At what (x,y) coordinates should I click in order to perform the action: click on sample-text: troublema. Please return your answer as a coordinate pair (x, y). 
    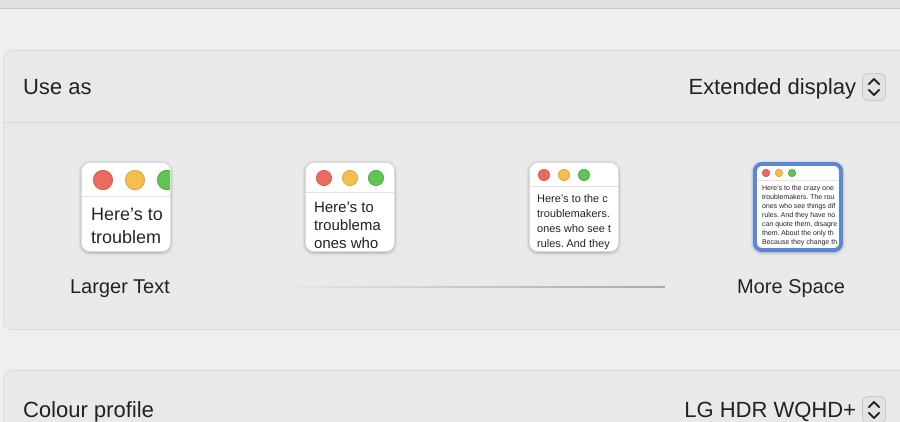
    Looking at the image, I should click on (348, 226).